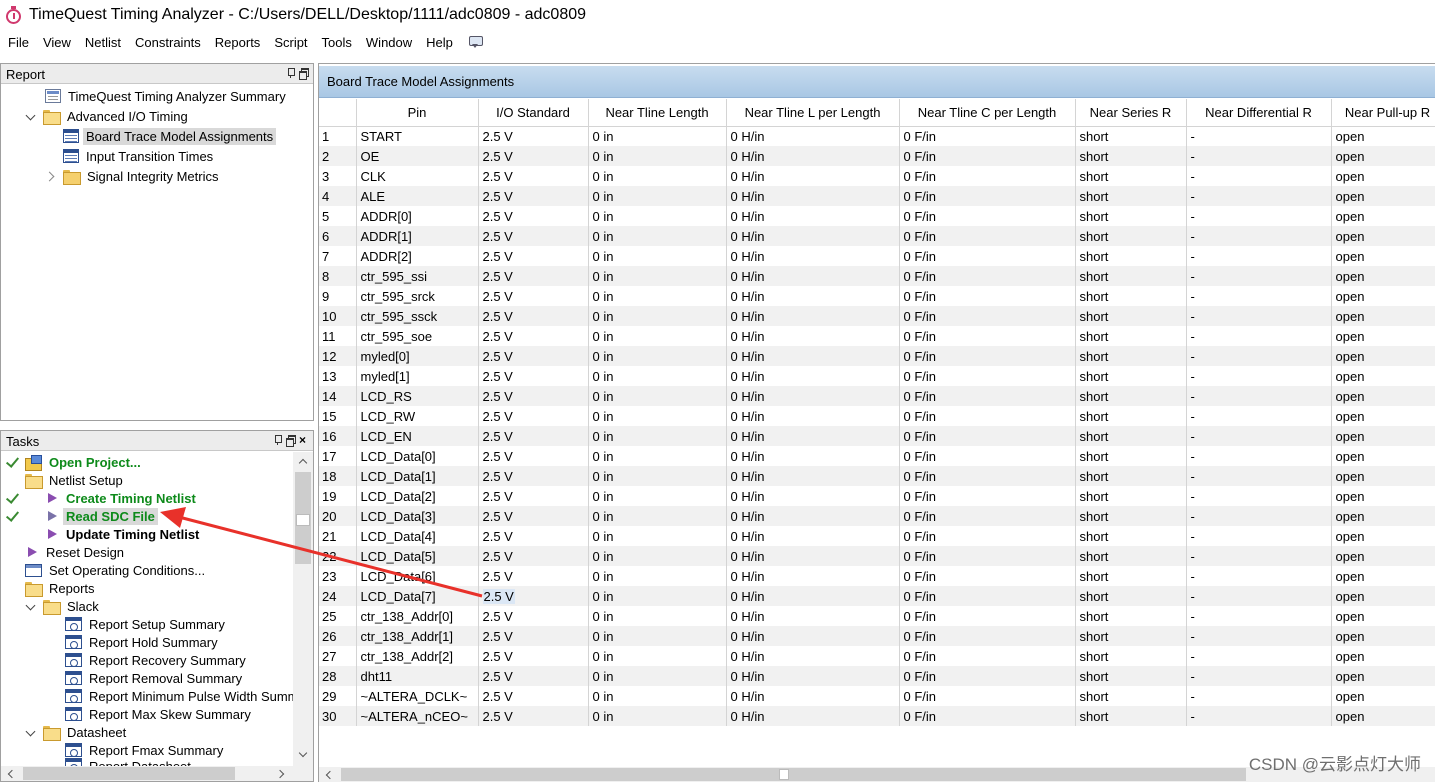  I want to click on report-tree-folder: Signal Integrity Metrics, so click(133, 176).